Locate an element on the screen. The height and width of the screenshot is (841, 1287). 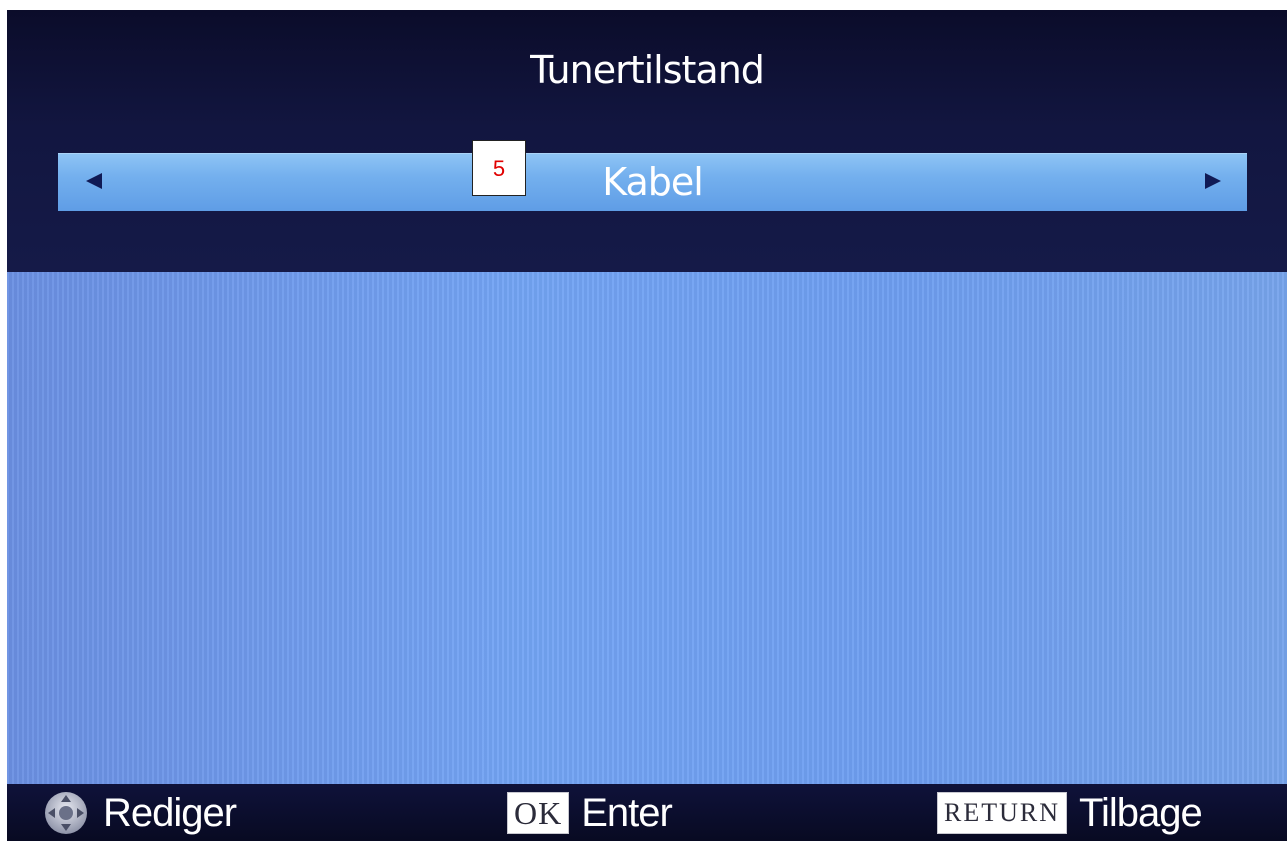
back-hint: RETURN Tilbage is located at coordinates (1070, 812).